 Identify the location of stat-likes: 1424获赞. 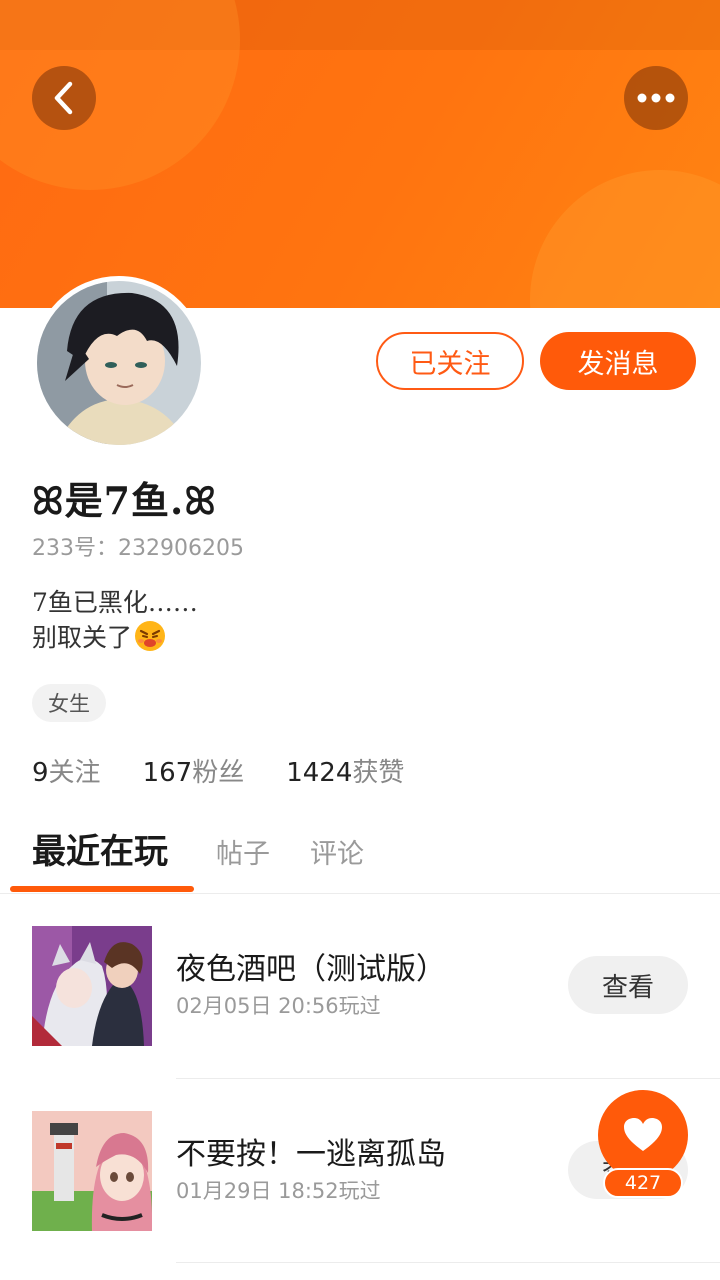
(345, 773).